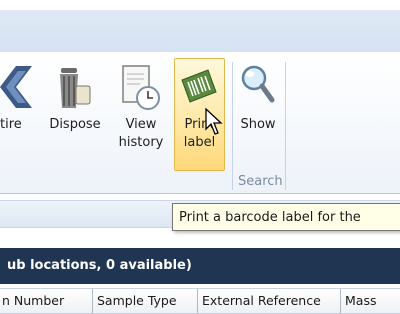 The width and height of the screenshot is (400, 314). Describe the element at coordinates (269, 301) in the screenshot. I see `column-external-reference: External Reference` at that location.